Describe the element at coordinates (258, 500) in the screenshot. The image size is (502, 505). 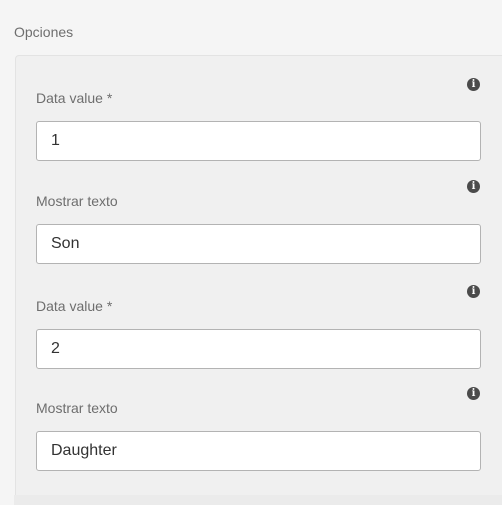
I see `panel-bottom-divider` at that location.